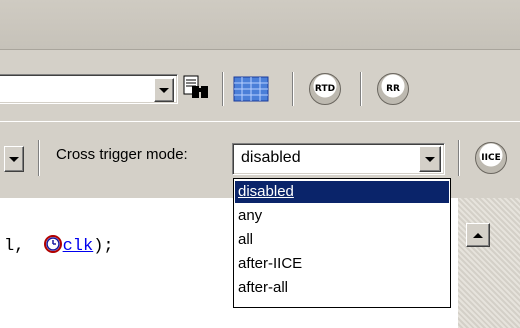  I want to click on code-prefix: l,, so click(14, 246).